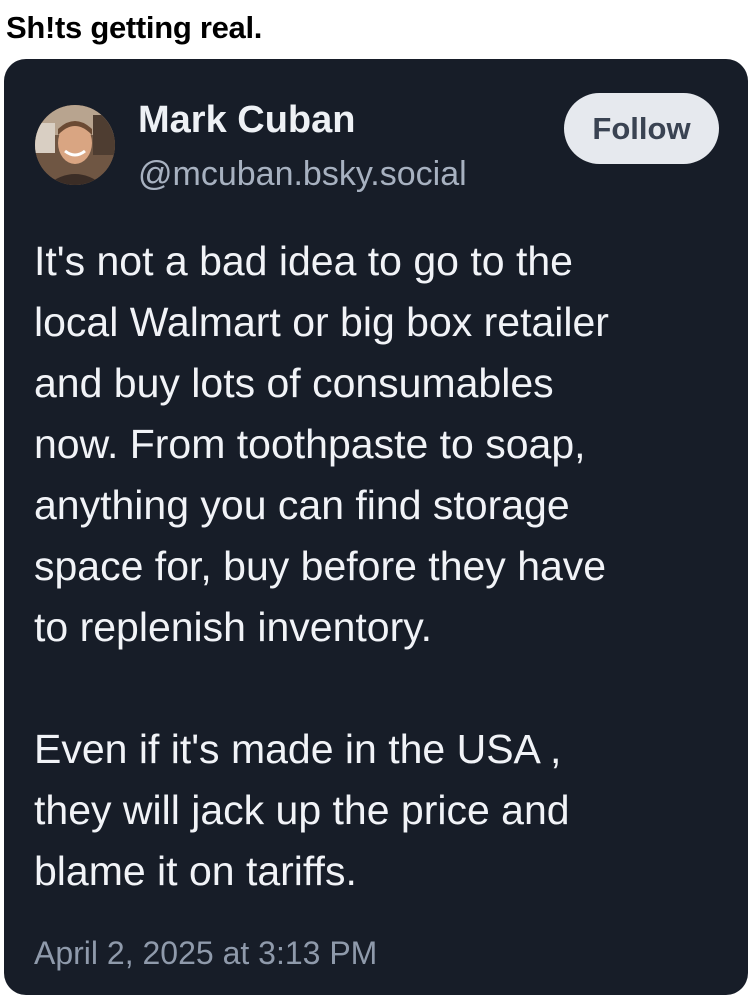 The height and width of the screenshot is (1000, 756). What do you see at coordinates (205, 953) in the screenshot?
I see `post-timestamp: April 2, 2025 at 3:13 PM` at bounding box center [205, 953].